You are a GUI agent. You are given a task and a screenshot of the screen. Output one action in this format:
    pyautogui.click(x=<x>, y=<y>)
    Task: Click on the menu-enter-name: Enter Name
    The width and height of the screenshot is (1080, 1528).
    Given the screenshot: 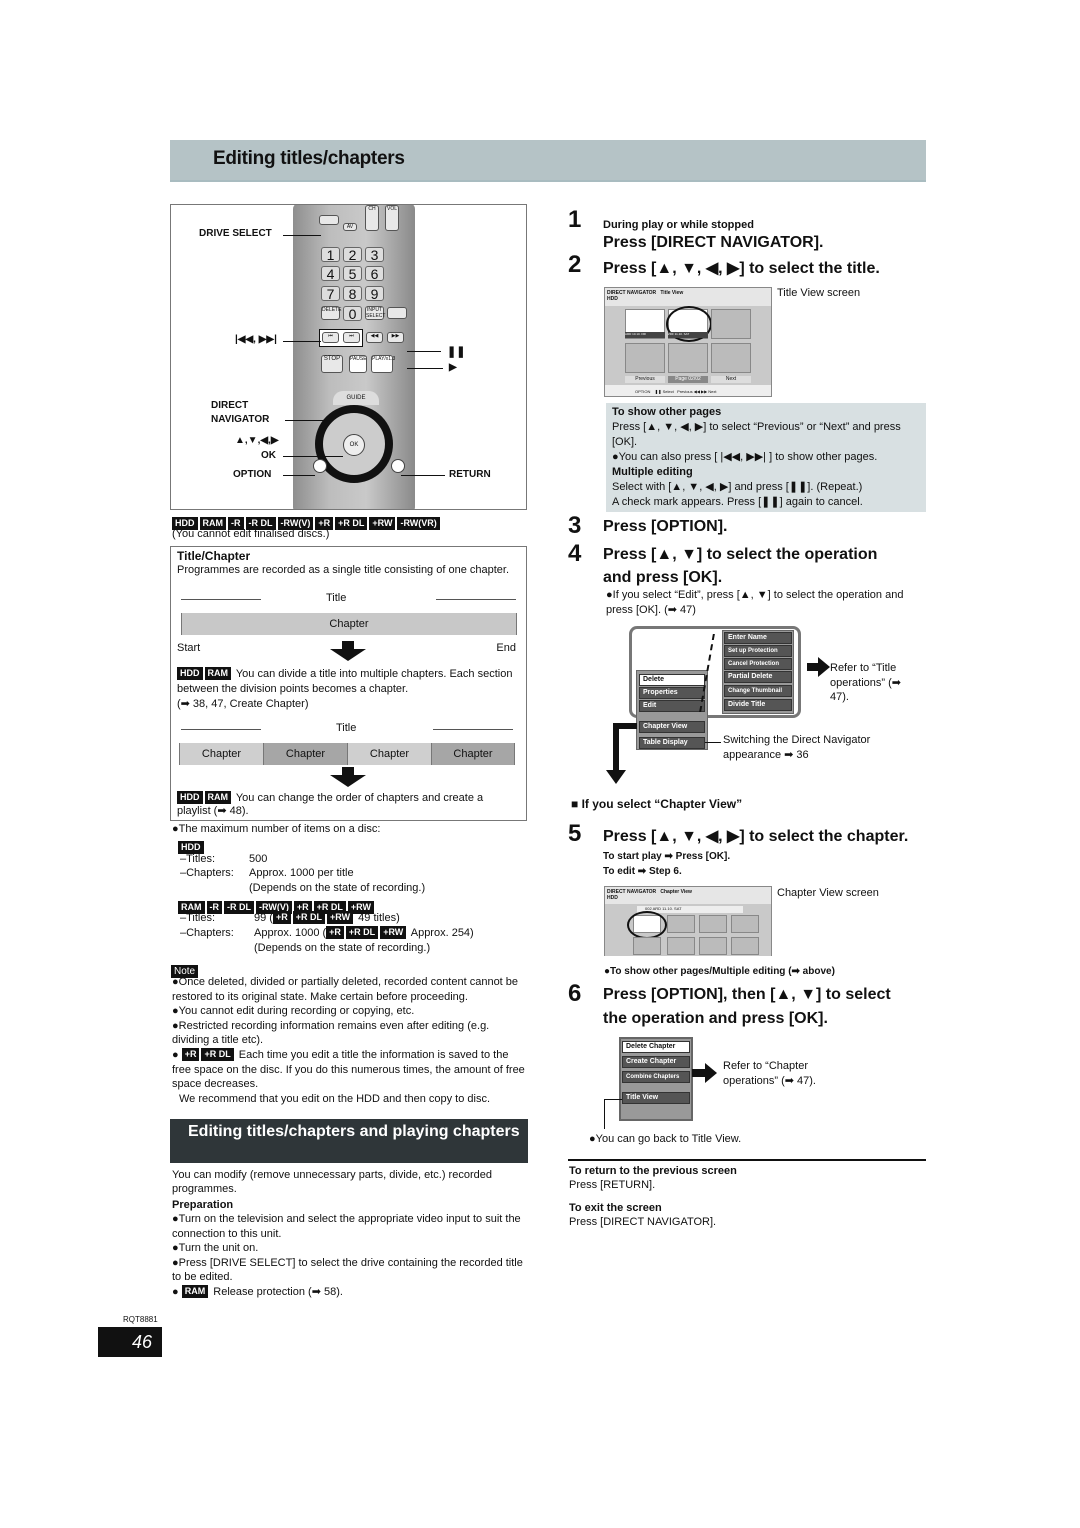 What is the action you would take?
    pyautogui.click(x=758, y=638)
    